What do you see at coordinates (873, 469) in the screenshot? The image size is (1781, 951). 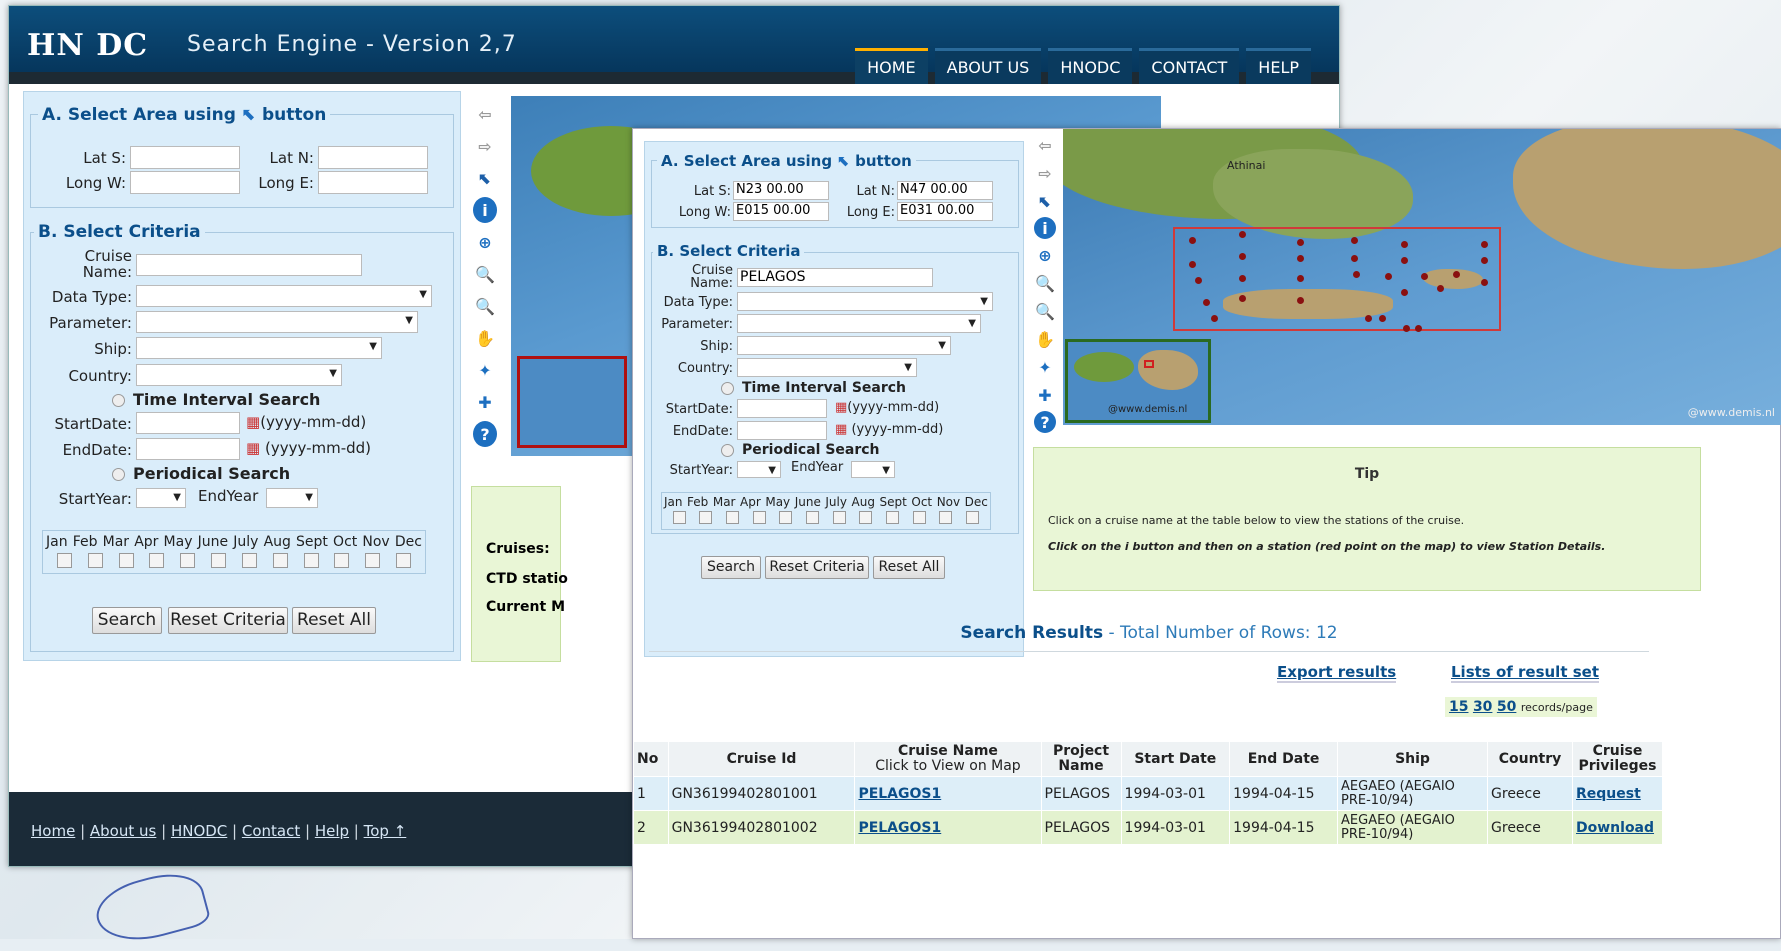 I see `front-end-year-select` at bounding box center [873, 469].